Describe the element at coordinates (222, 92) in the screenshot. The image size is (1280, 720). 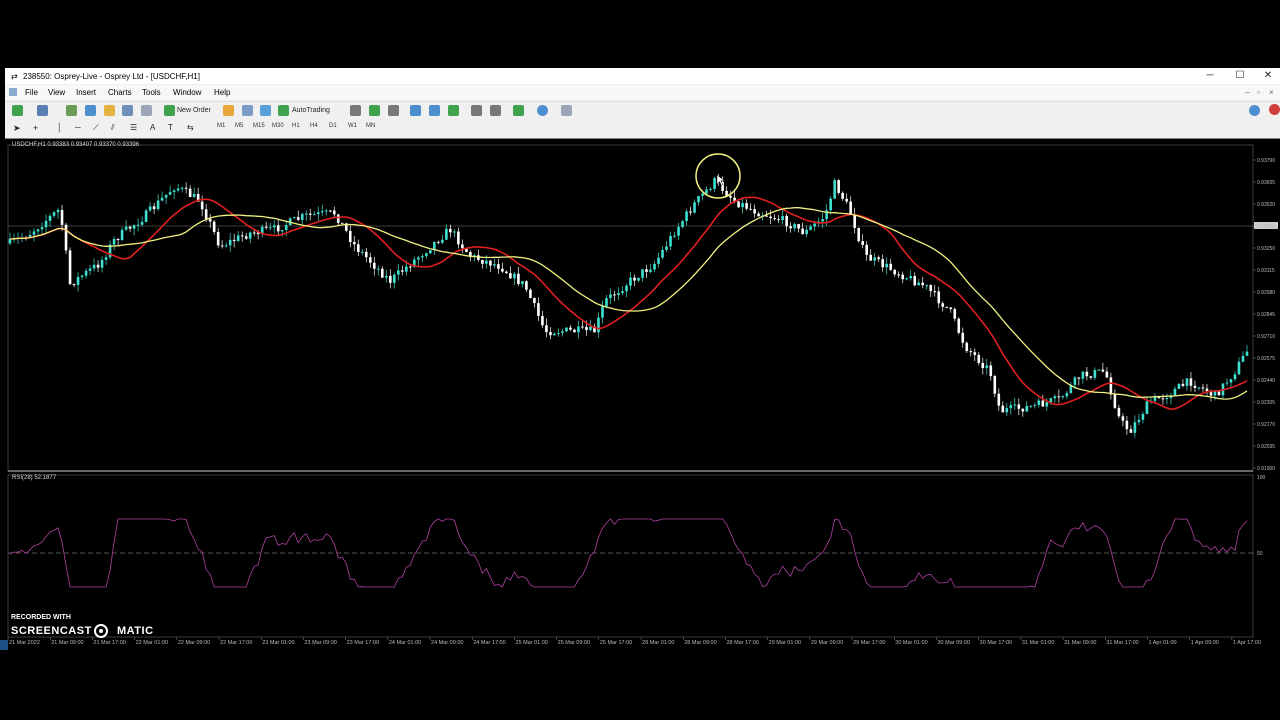
I see `menu-help: Help` at that location.